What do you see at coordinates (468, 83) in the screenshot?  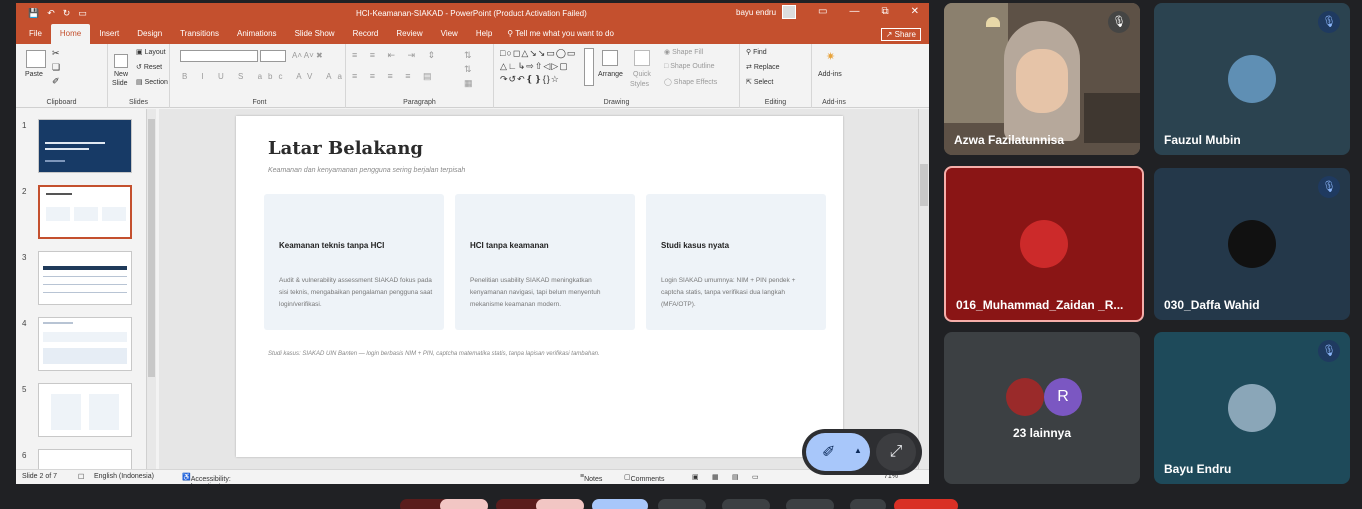 I see `smartart-icon: ▦` at bounding box center [468, 83].